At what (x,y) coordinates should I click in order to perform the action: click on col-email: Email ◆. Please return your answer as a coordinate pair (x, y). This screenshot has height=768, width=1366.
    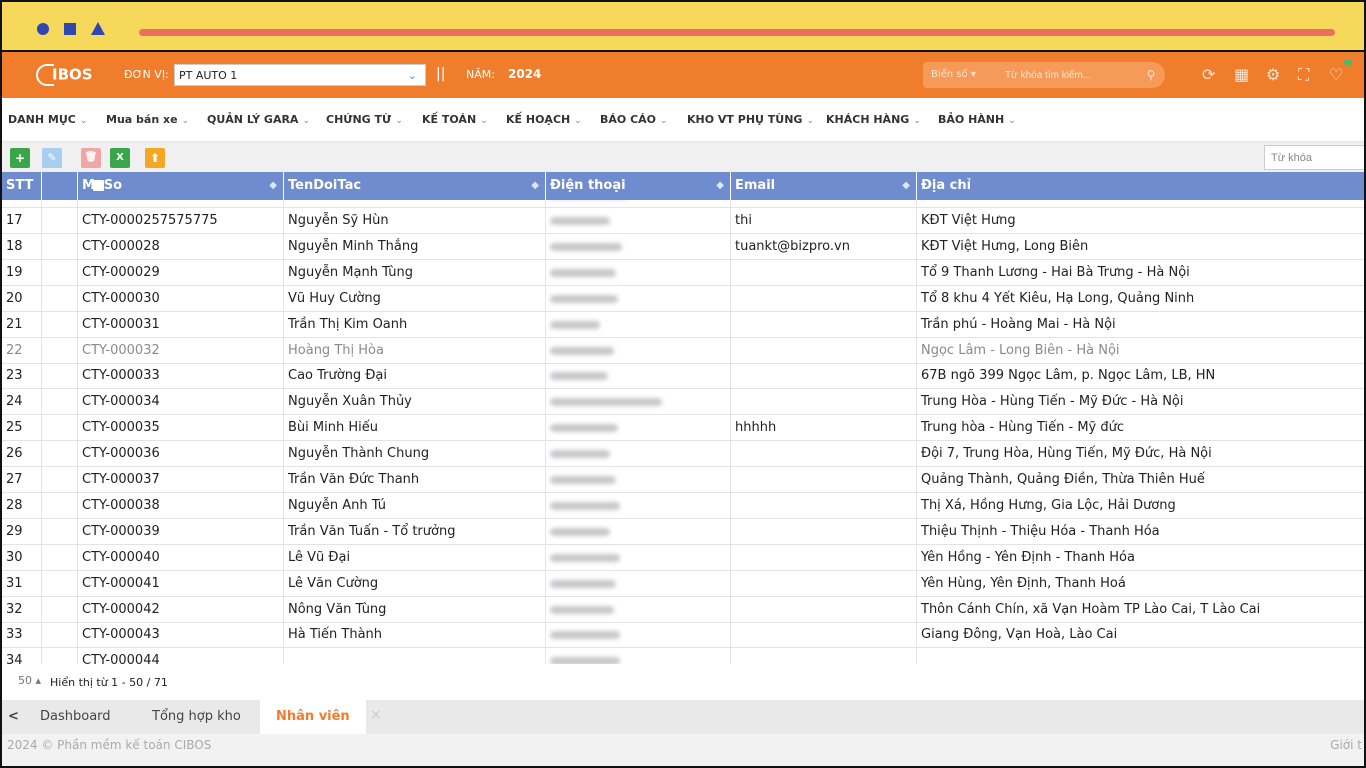
    Looking at the image, I should click on (824, 186).